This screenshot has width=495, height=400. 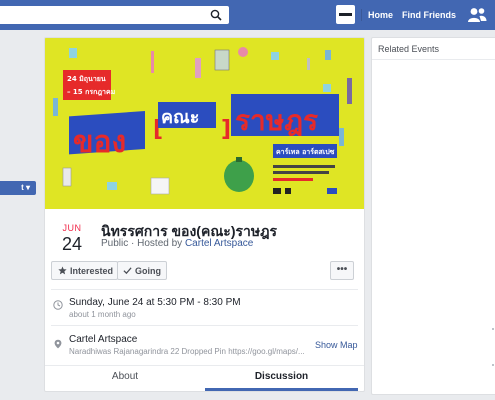 I want to click on friend-requests-icon, so click(x=477, y=15).